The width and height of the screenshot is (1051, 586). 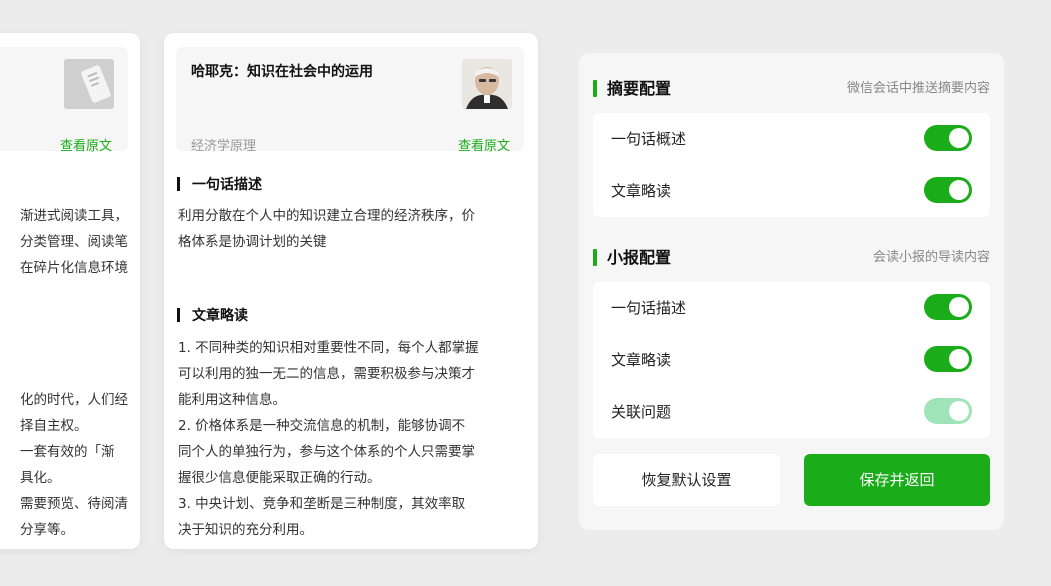 What do you see at coordinates (54, 426) in the screenshot?
I see `left-text-line: 择自主权。` at bounding box center [54, 426].